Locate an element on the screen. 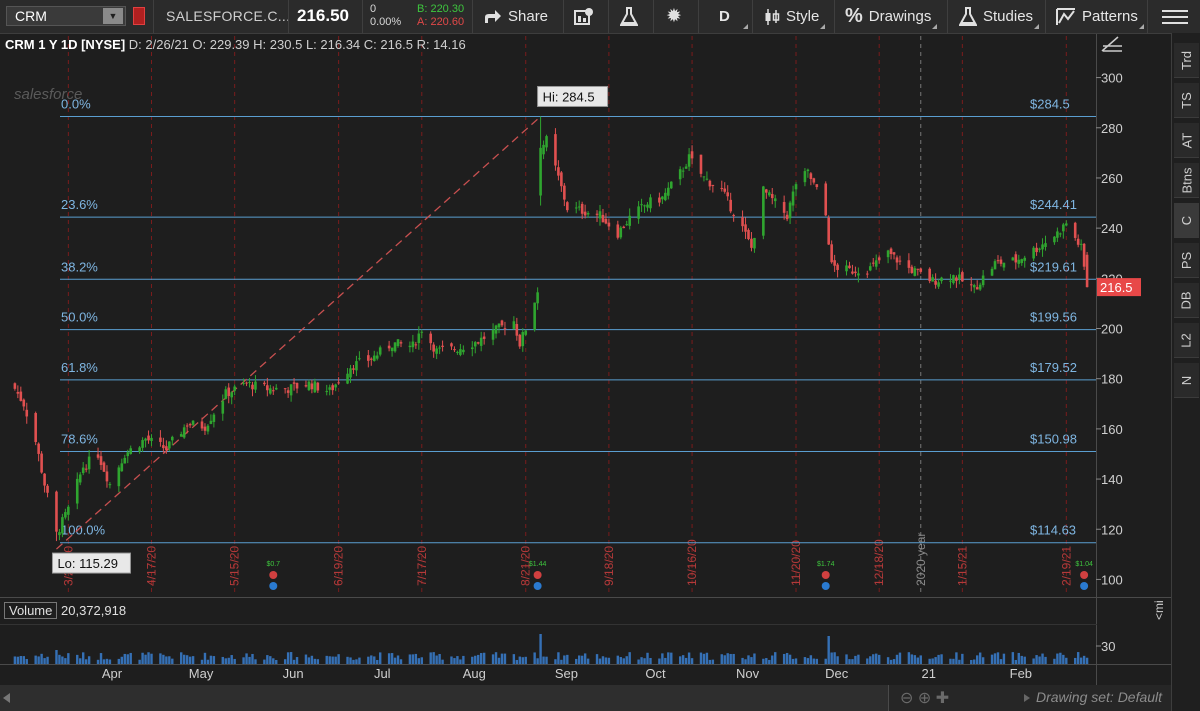 This screenshot has width=1200, height=711. fibonacci-price-label: $284.5 is located at coordinates (1050, 103).